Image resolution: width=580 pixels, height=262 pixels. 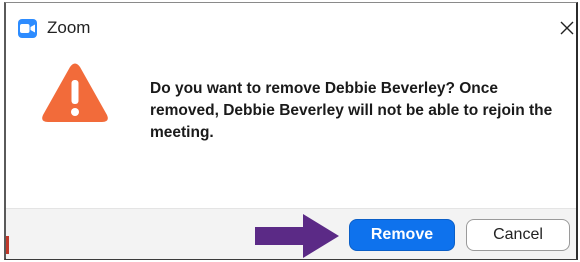 I want to click on remove-button: Remove, so click(x=402, y=235).